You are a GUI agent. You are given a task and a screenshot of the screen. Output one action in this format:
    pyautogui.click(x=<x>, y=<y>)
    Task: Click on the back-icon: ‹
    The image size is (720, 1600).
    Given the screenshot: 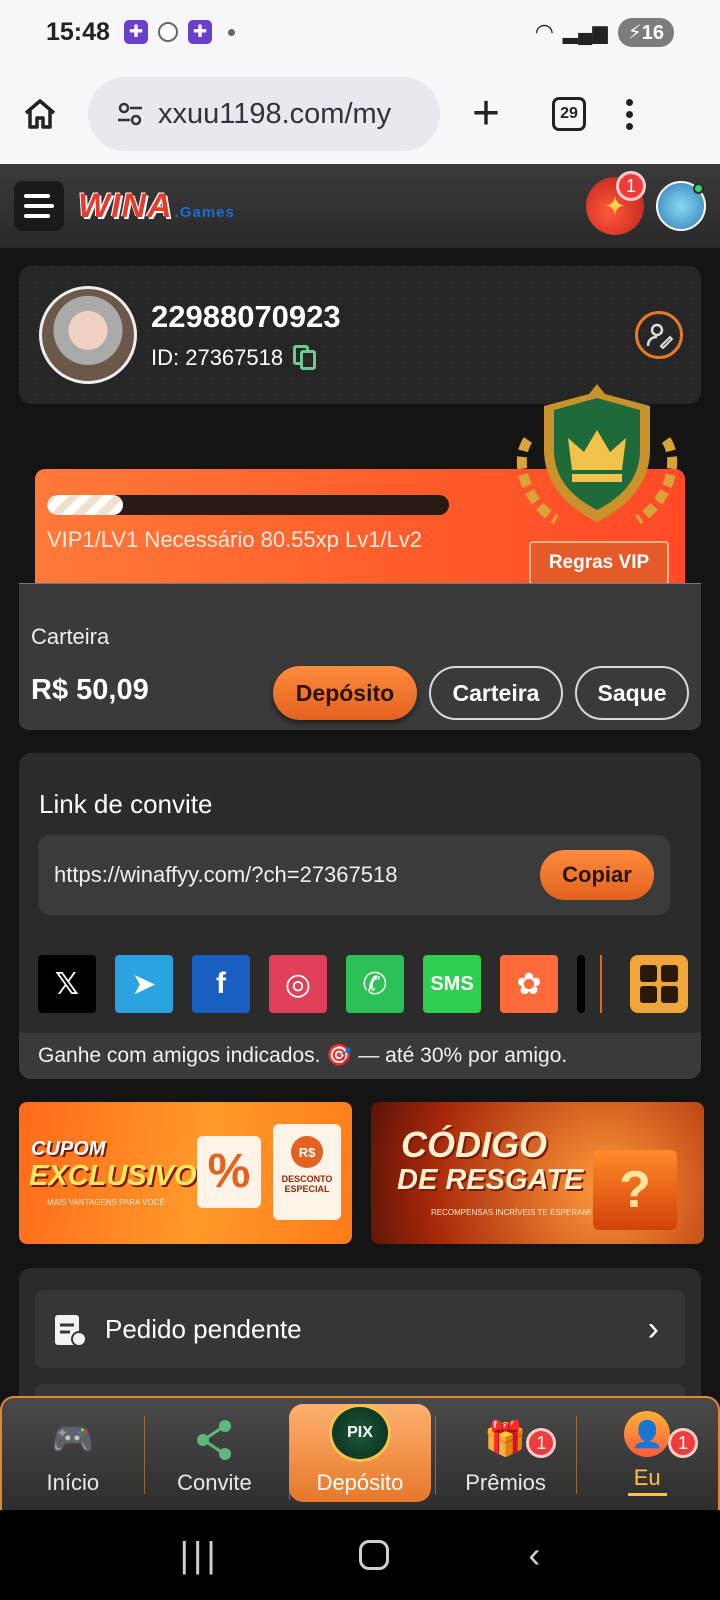 What is the action you would take?
    pyautogui.click(x=534, y=1555)
    